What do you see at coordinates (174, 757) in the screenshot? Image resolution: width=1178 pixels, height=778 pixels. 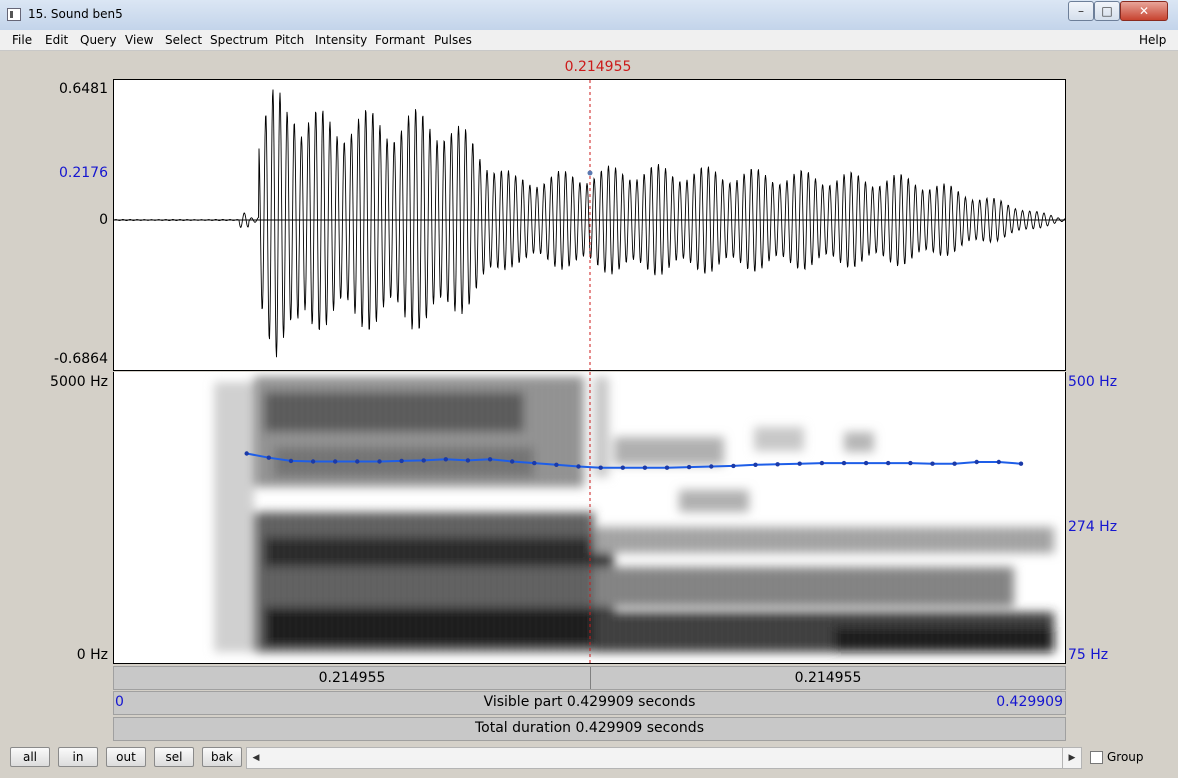 I see `zoom-selection-button: sel` at bounding box center [174, 757].